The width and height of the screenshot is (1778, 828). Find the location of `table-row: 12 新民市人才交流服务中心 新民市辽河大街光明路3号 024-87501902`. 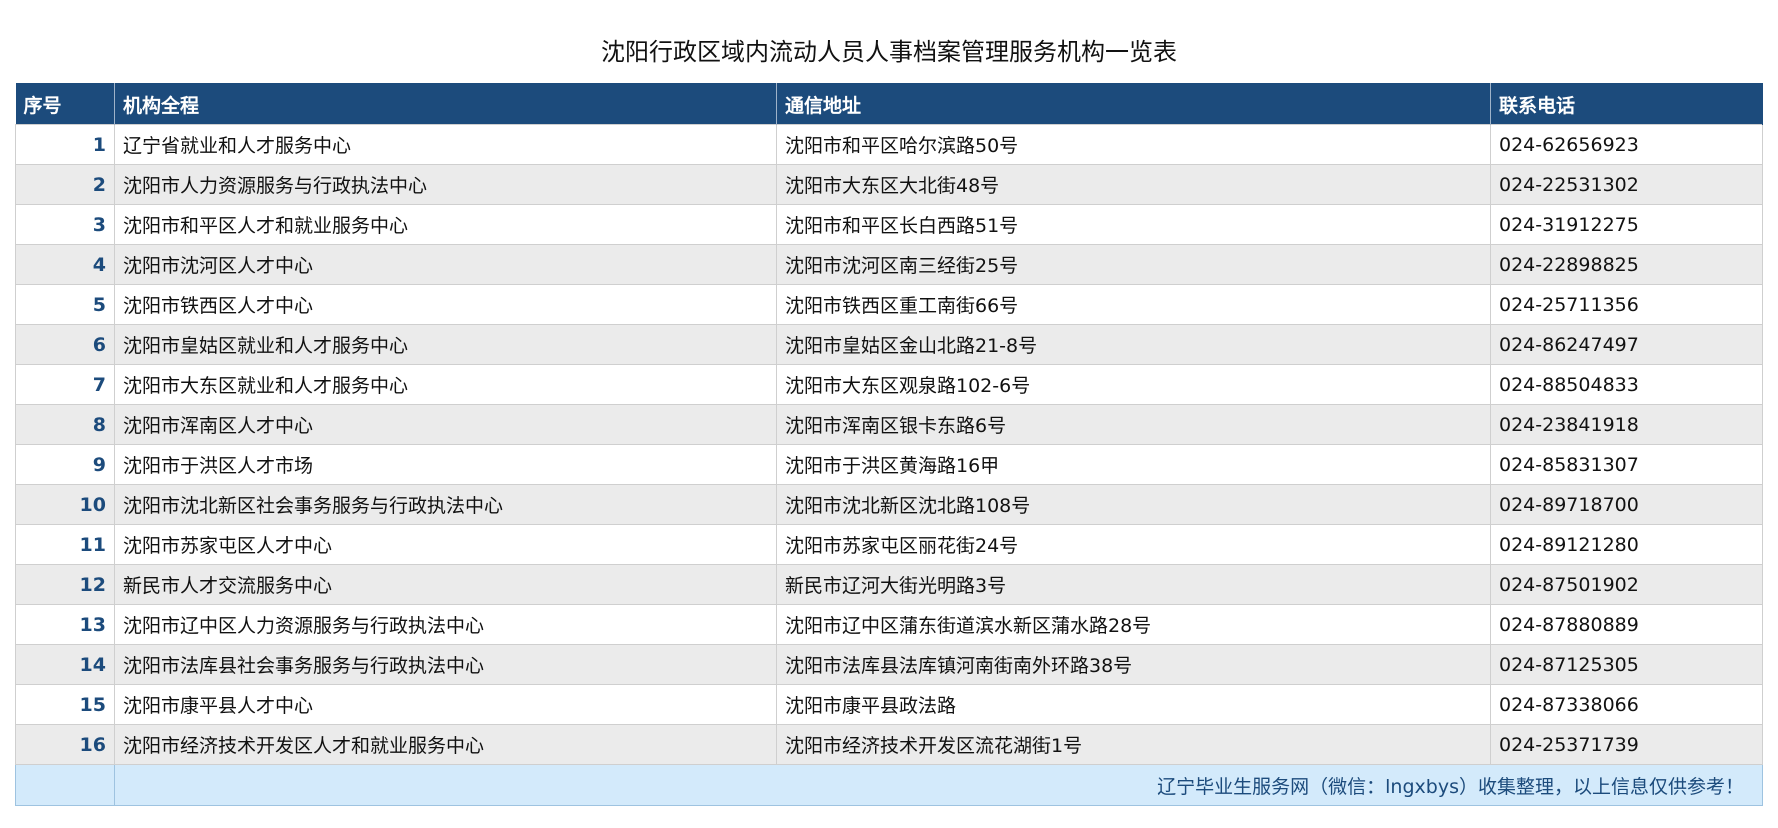

table-row: 12 新民市人才交流服务中心 新民市辽河大街光明路3号 024-87501902 is located at coordinates (889, 584).